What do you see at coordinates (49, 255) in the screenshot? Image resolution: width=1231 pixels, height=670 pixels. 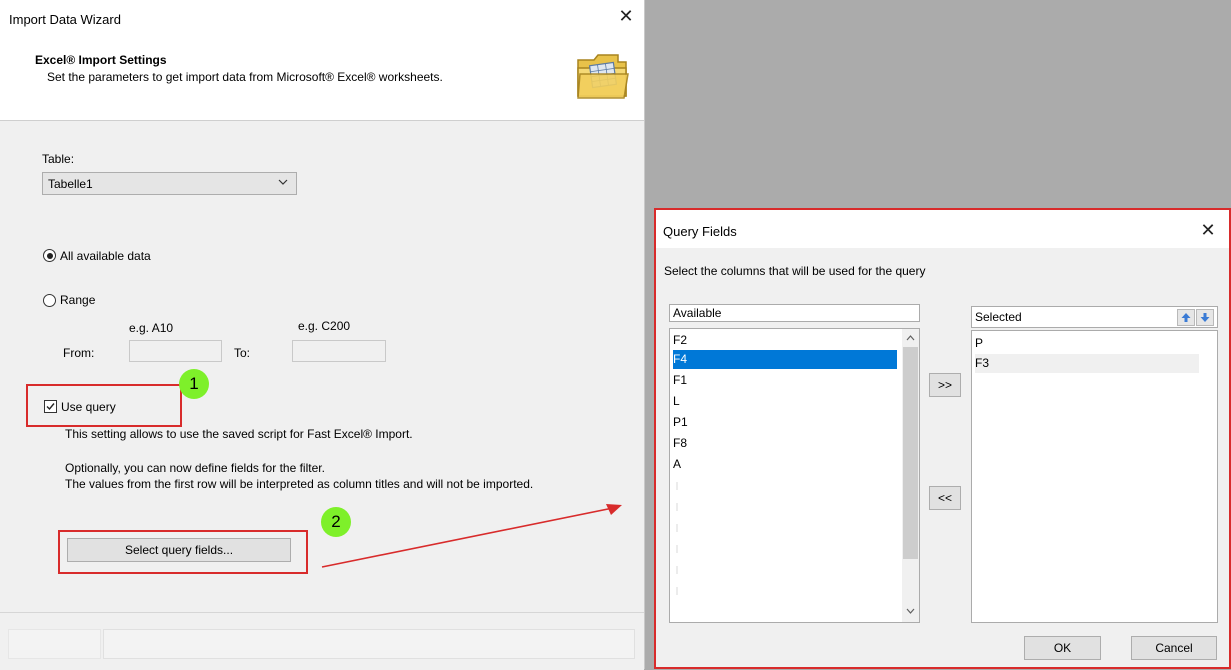 I see `all-data-radio` at bounding box center [49, 255].